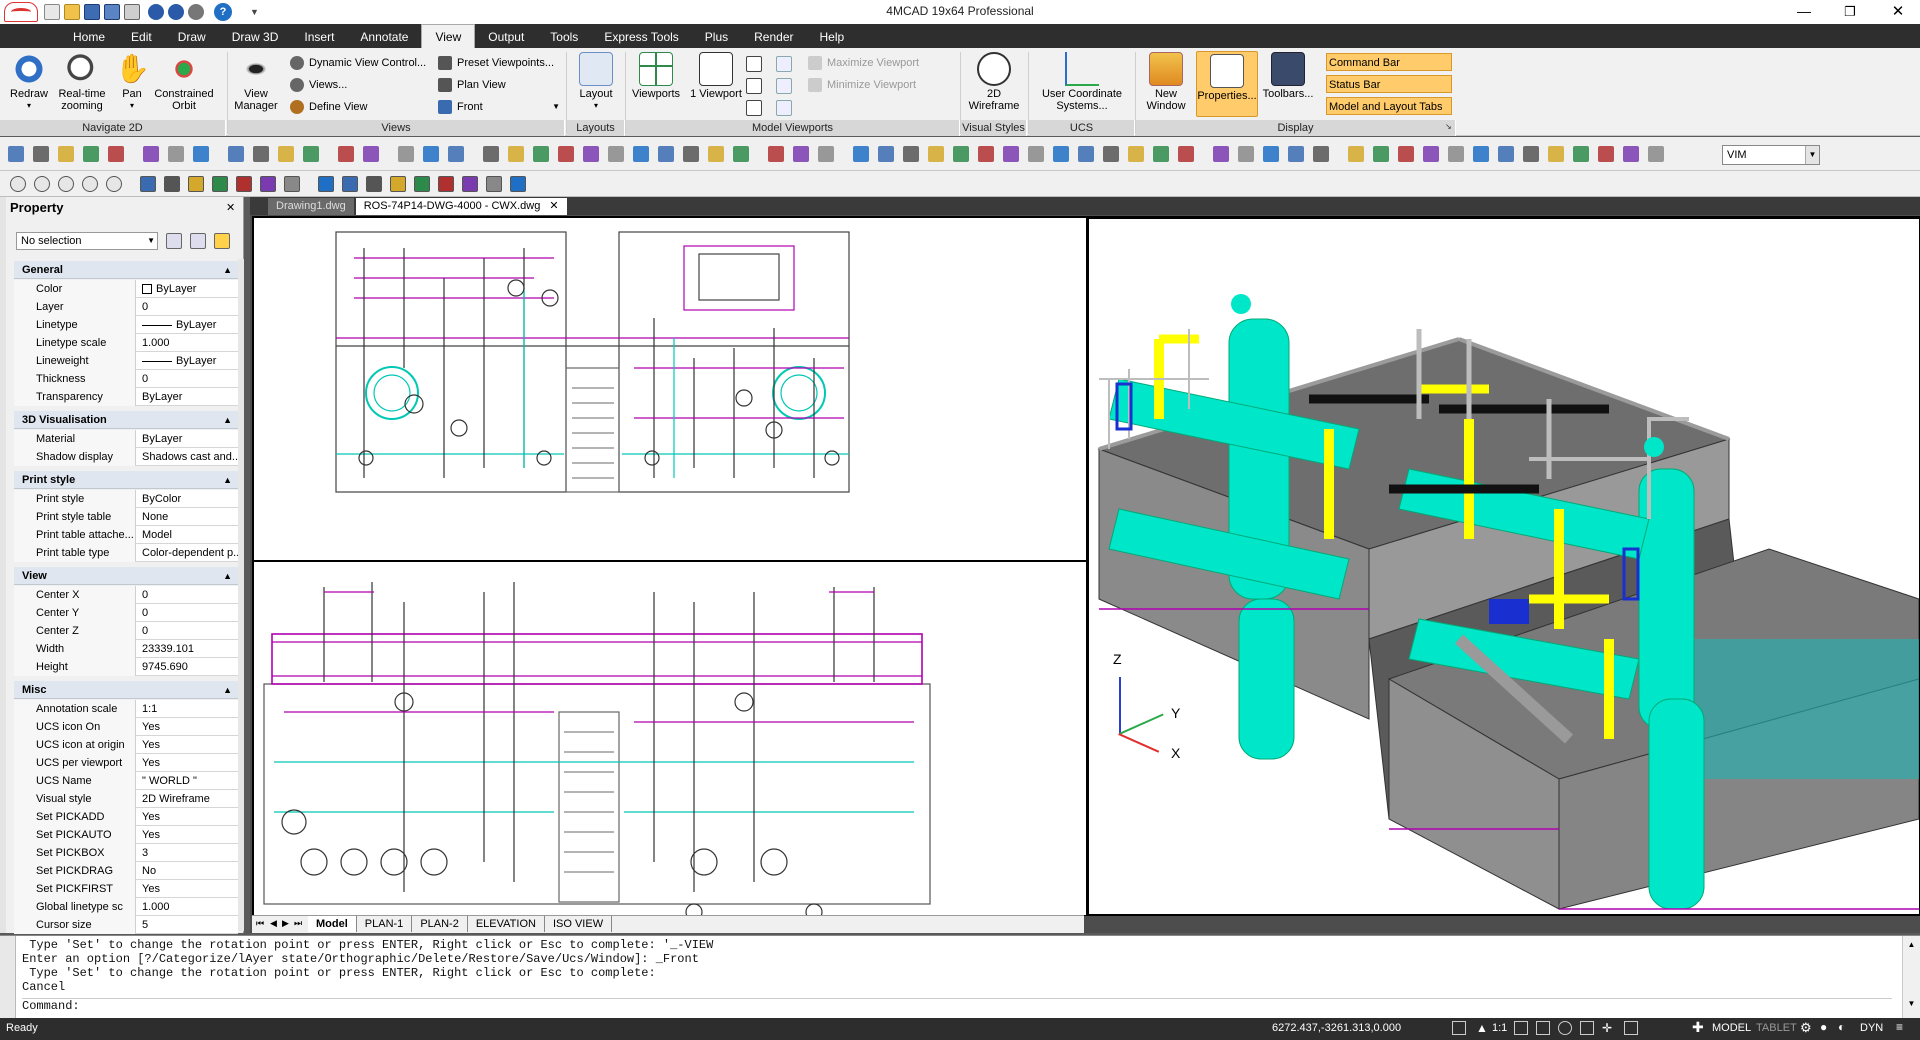  Describe the element at coordinates (172, 184) in the screenshot. I see `materials-icon` at that location.